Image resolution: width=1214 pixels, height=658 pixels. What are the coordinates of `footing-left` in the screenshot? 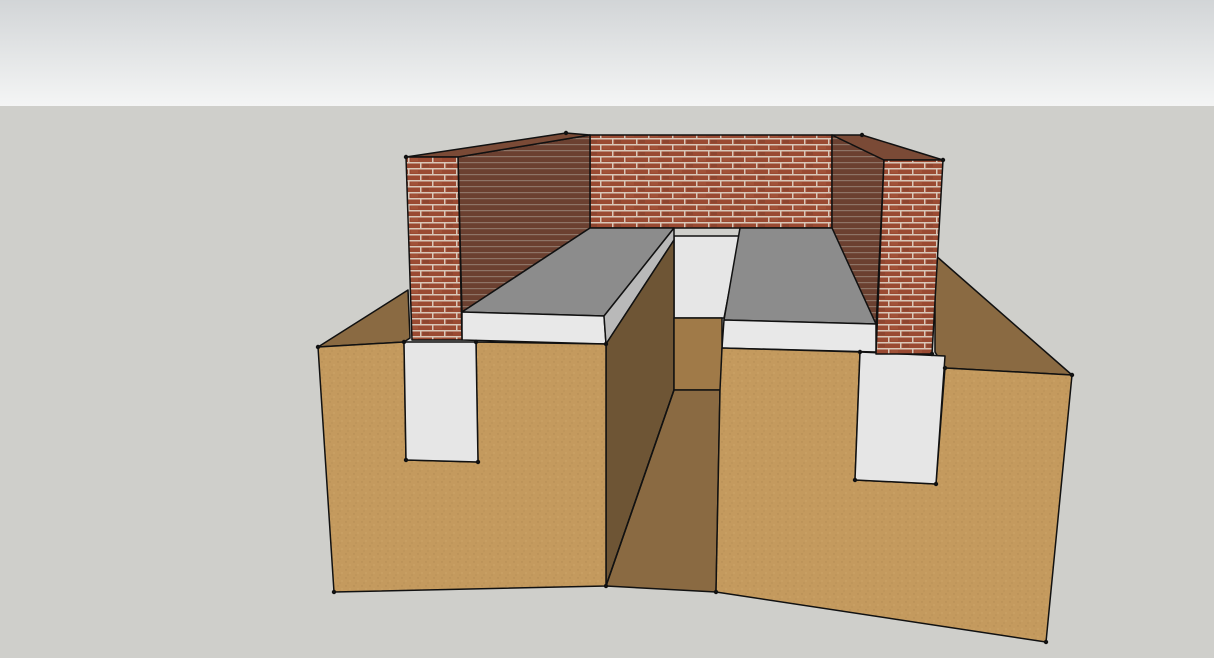 It's located at (441, 402).